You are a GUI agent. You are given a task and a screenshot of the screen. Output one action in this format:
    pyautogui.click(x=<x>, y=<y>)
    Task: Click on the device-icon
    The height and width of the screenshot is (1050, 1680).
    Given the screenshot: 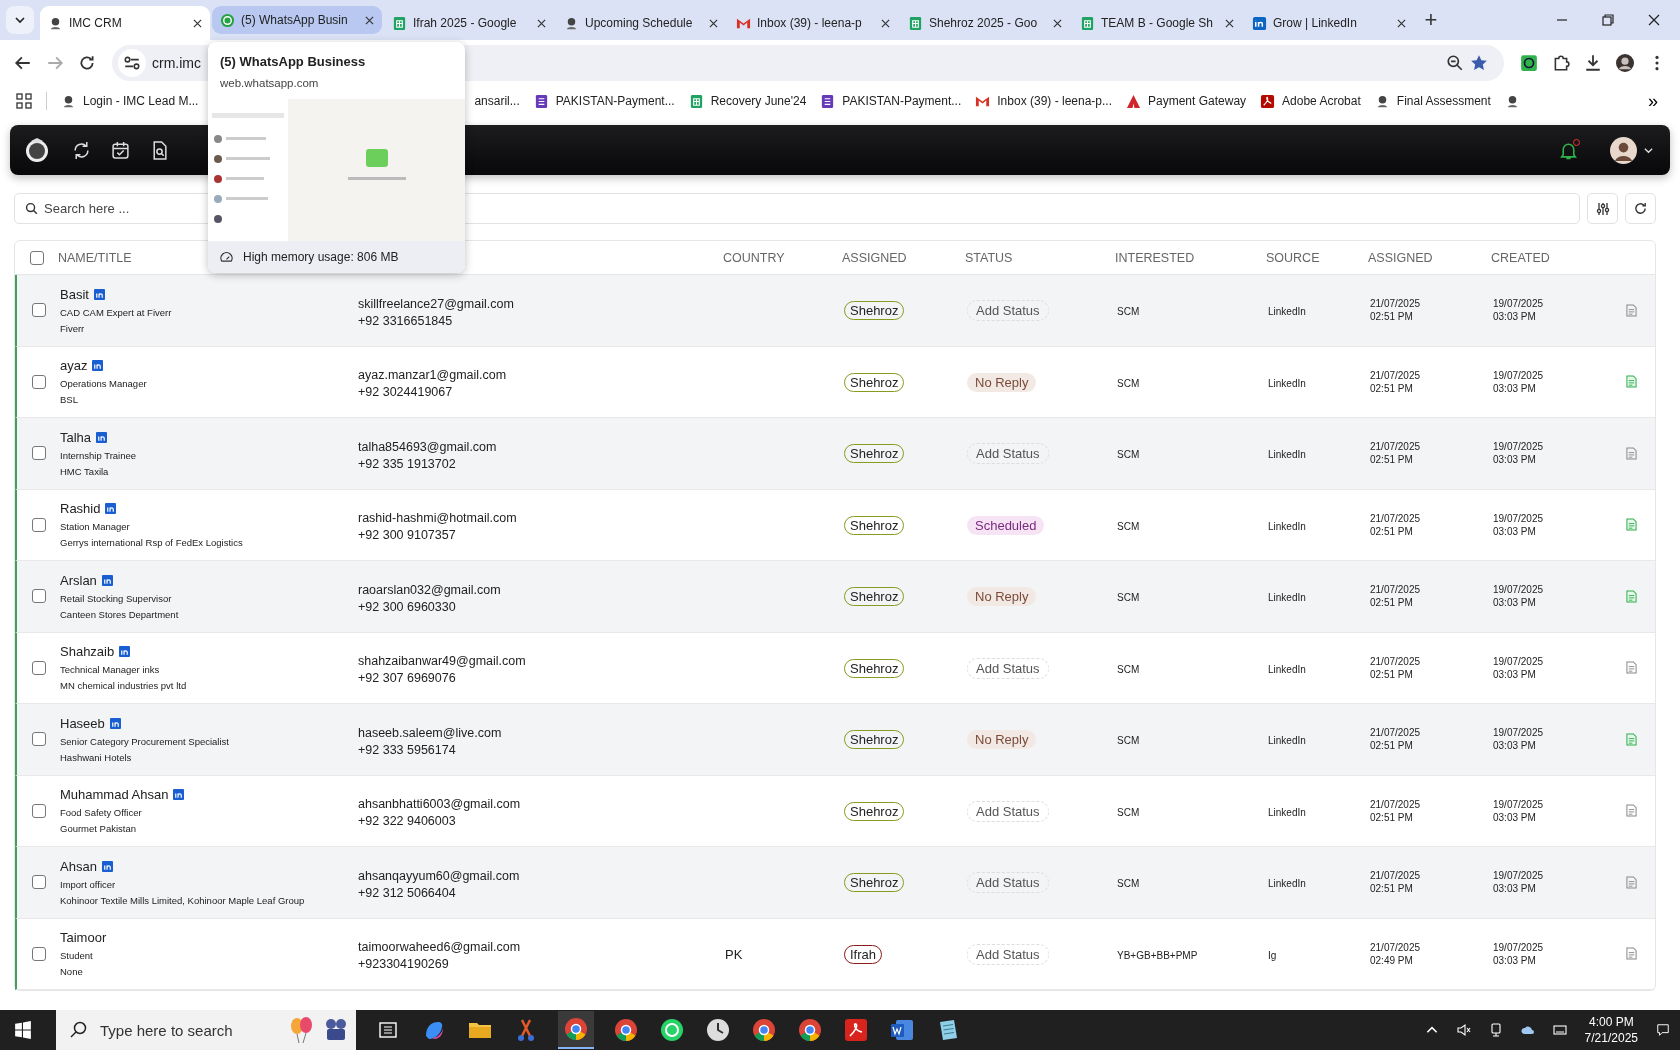 What is the action you would take?
    pyautogui.click(x=1495, y=1030)
    